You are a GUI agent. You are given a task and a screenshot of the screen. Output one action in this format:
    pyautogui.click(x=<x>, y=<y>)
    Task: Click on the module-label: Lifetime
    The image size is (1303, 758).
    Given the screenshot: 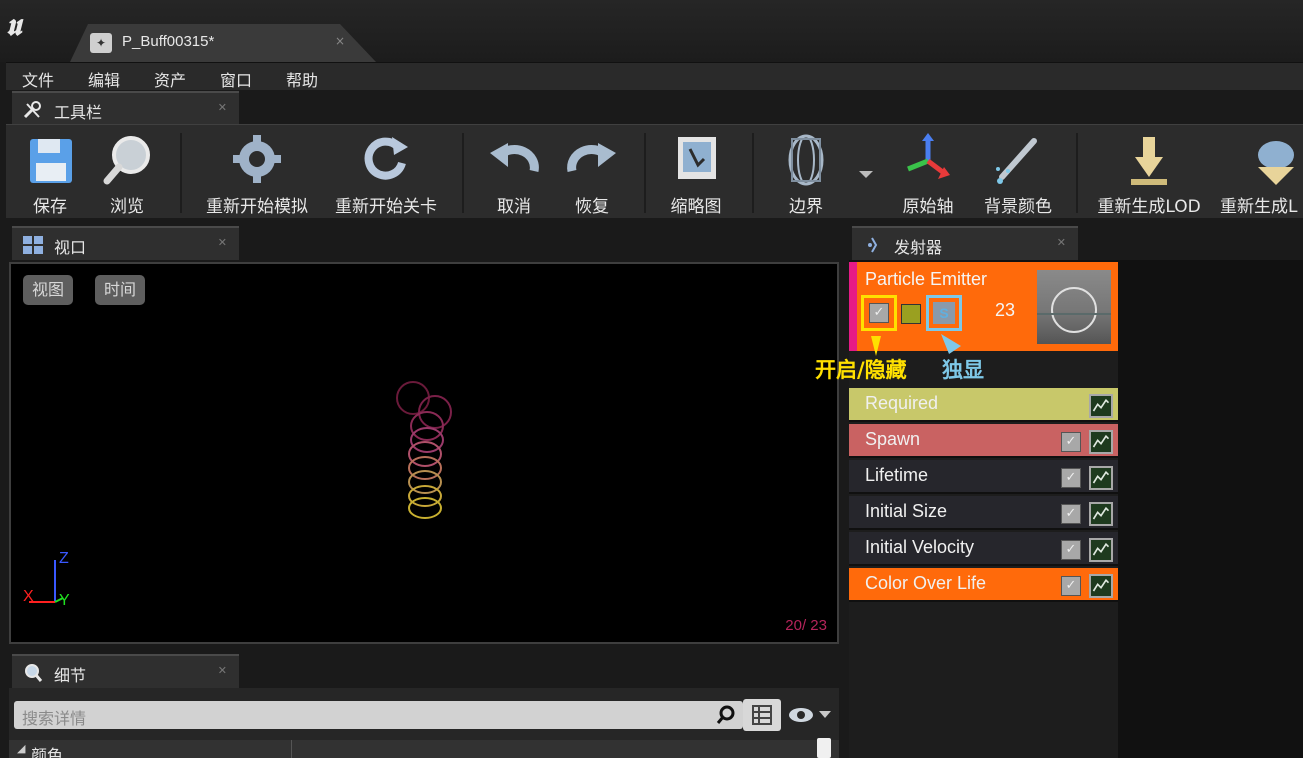 What is the action you would take?
    pyautogui.click(x=897, y=475)
    